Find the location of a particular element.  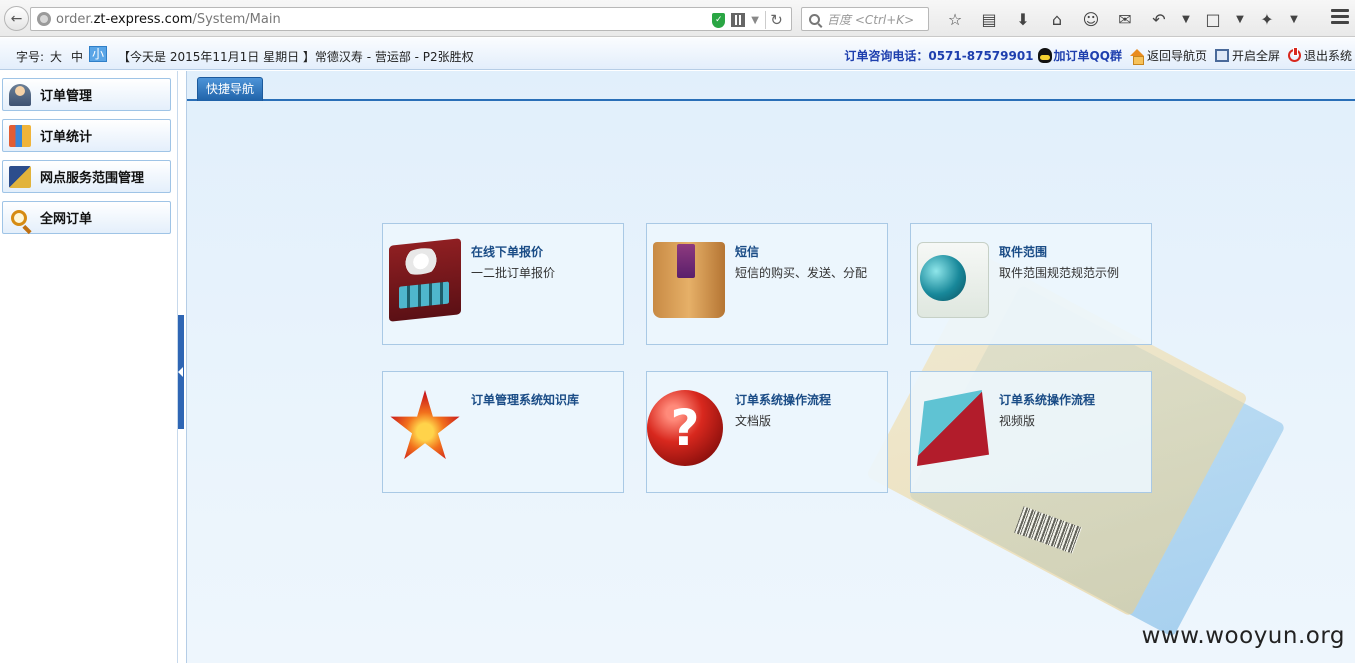

font-size-large: 大 is located at coordinates (56, 56).